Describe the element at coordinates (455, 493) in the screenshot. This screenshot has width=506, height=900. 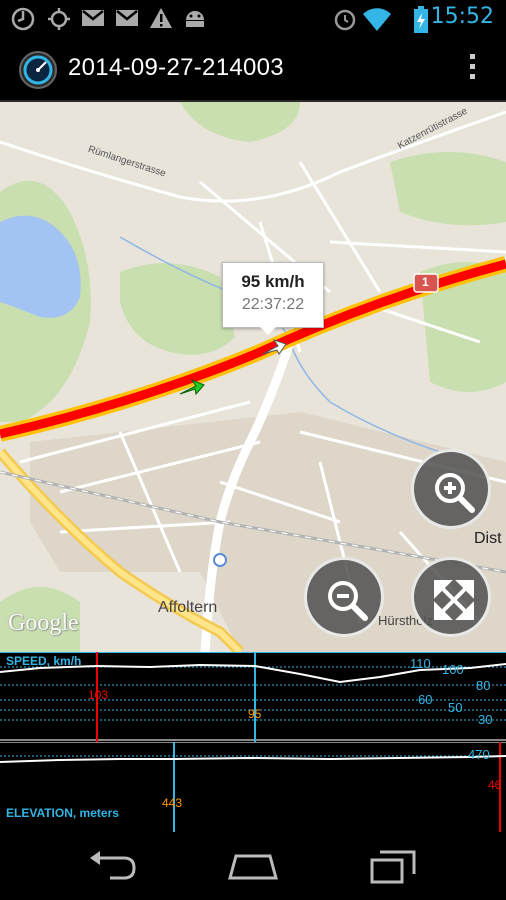
I see `zoom-in-icon` at that location.